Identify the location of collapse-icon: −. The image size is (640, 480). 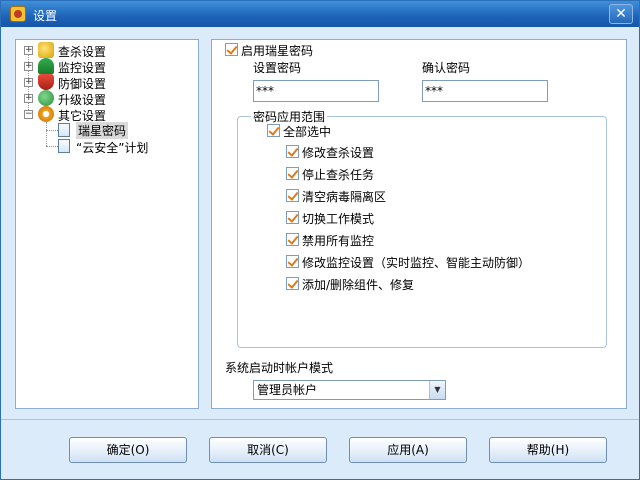
(28, 114).